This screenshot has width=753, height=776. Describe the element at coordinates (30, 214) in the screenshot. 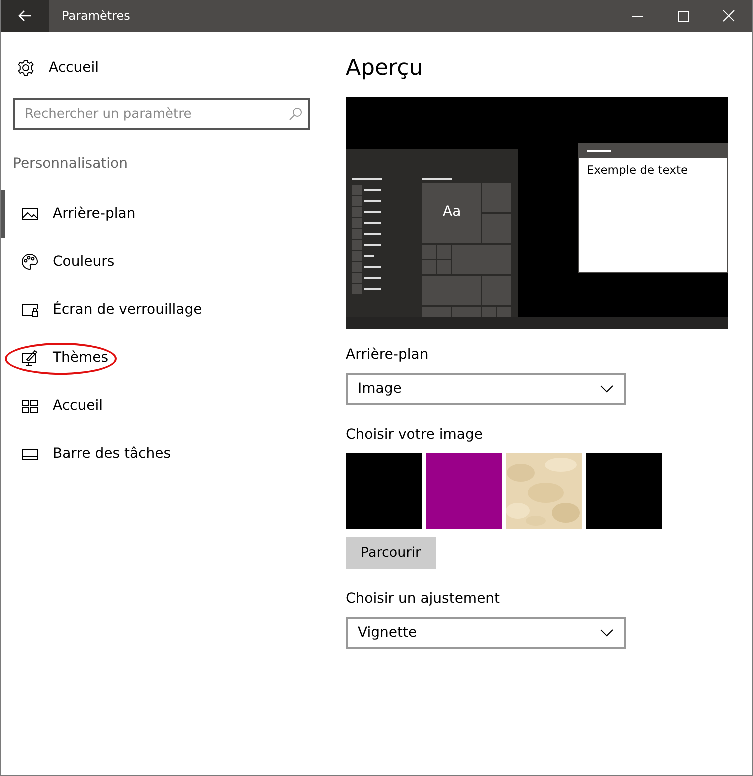

I see `image-icon` at that location.